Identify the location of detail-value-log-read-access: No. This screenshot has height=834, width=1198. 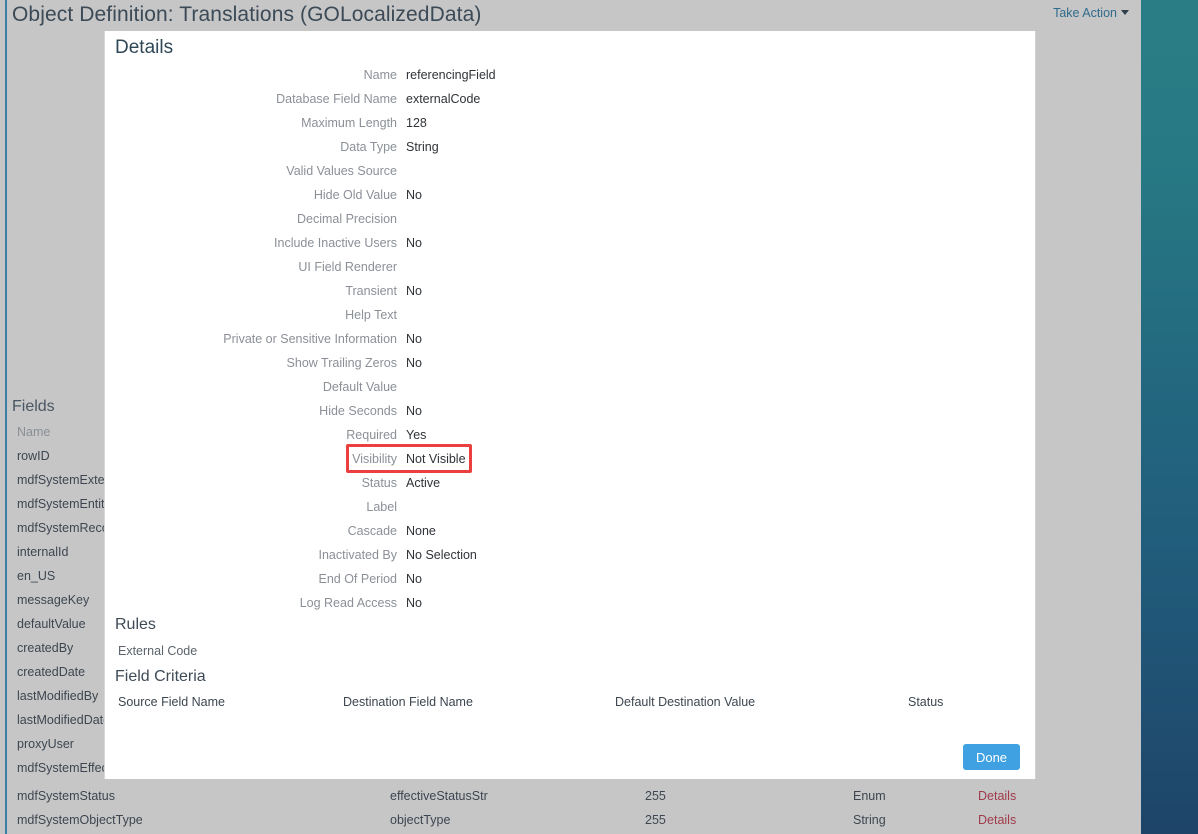
(414, 603).